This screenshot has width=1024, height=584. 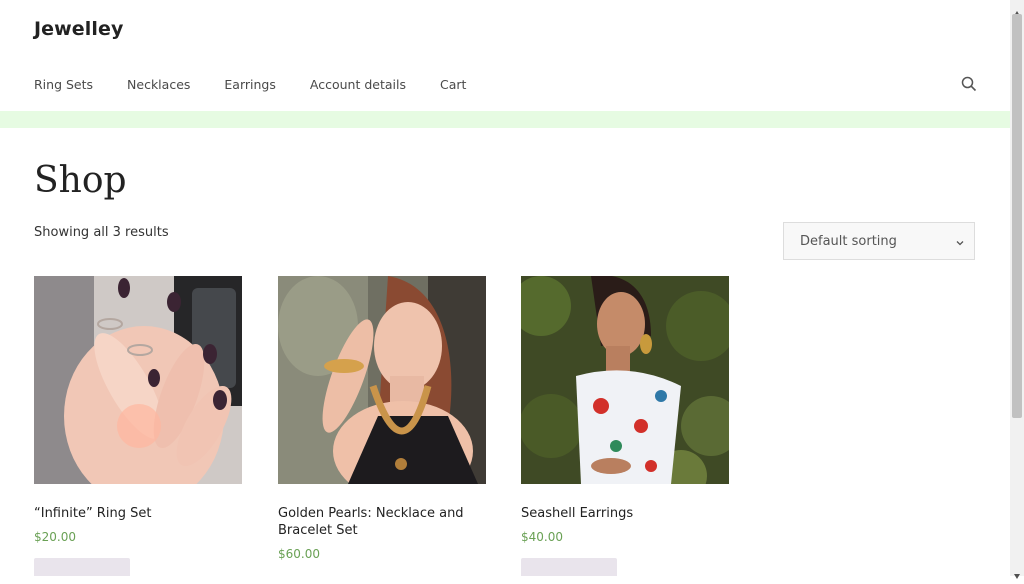 I want to click on nav-item-ring-sets: Ring Sets, so click(x=63, y=84).